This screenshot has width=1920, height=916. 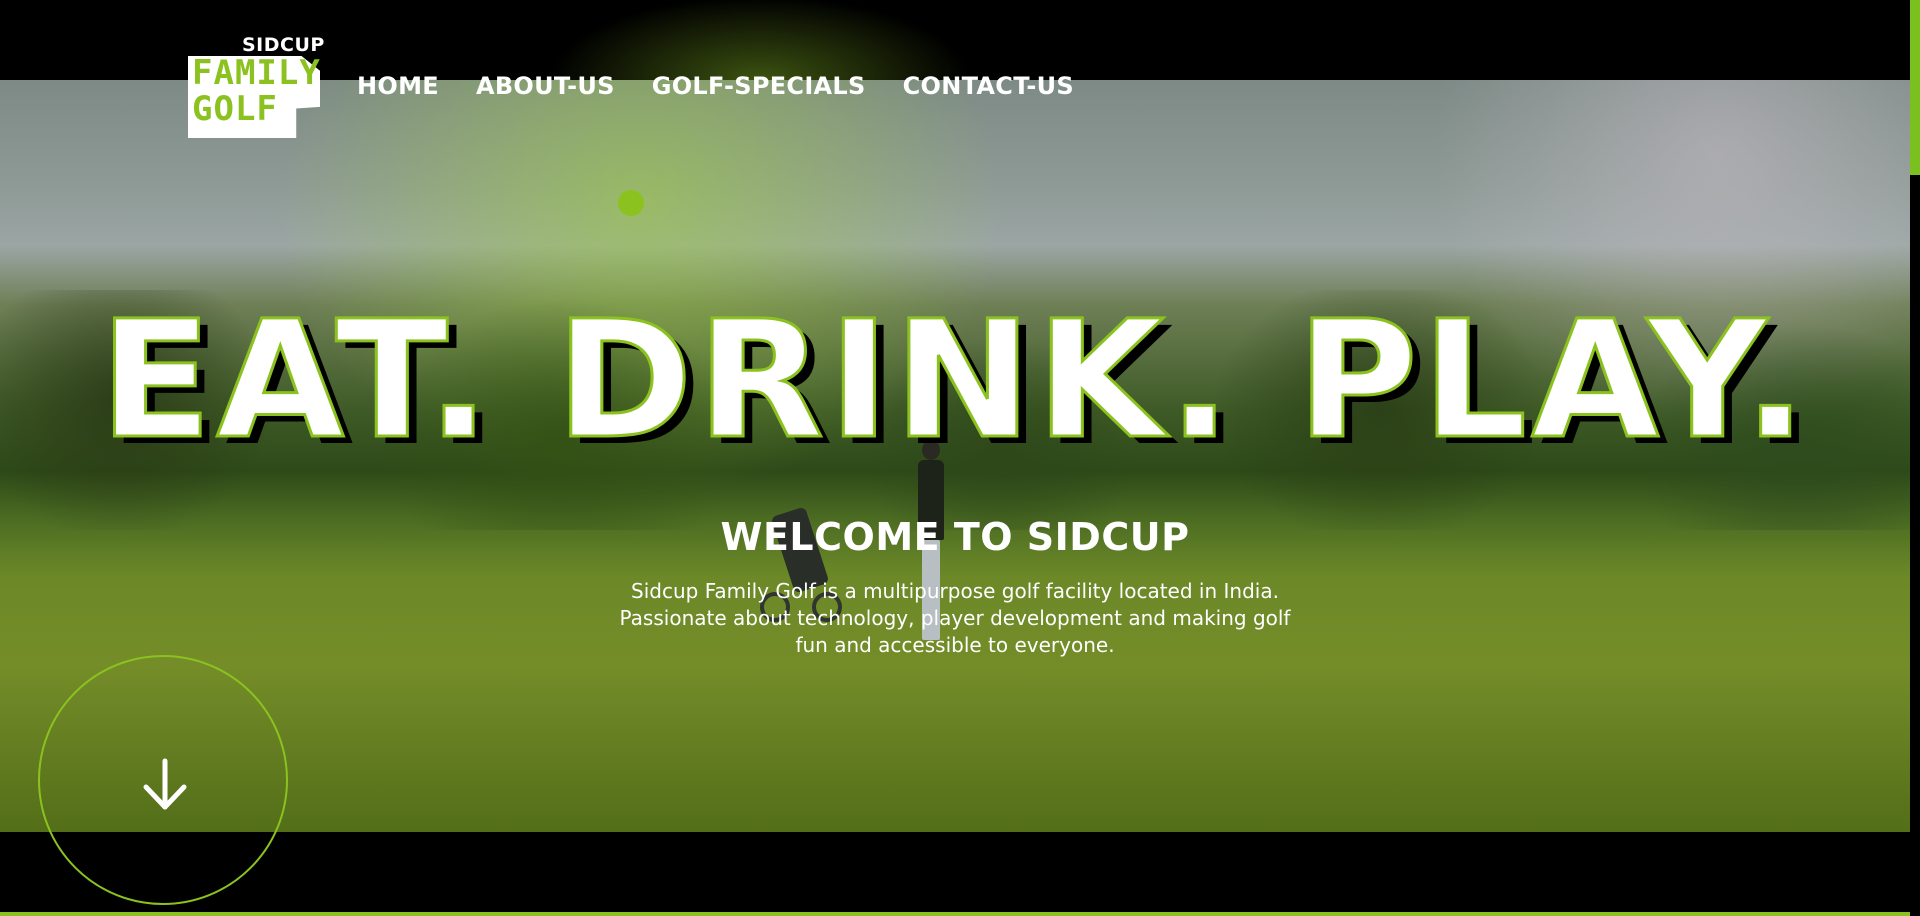 I want to click on scrollbar-thumb, so click(x=1915, y=87).